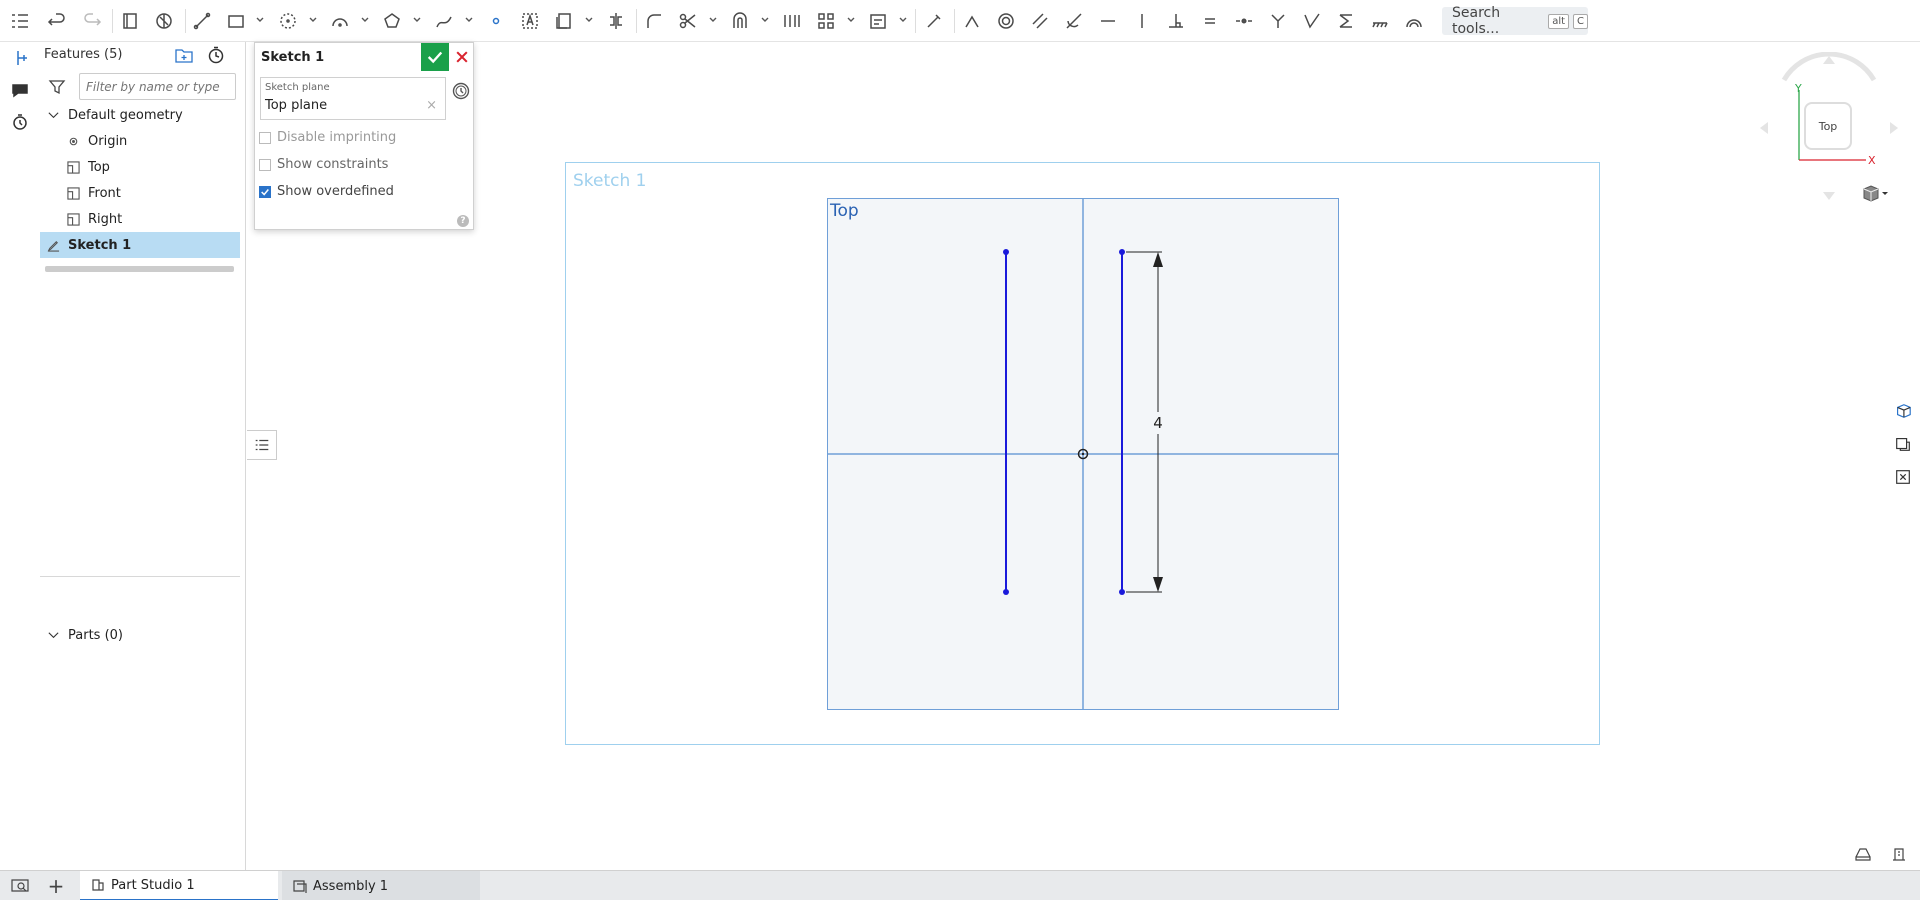 The image size is (1920, 900). Describe the element at coordinates (140, 115) in the screenshot. I see `tree-row-default-geometry: Default geometry` at that location.